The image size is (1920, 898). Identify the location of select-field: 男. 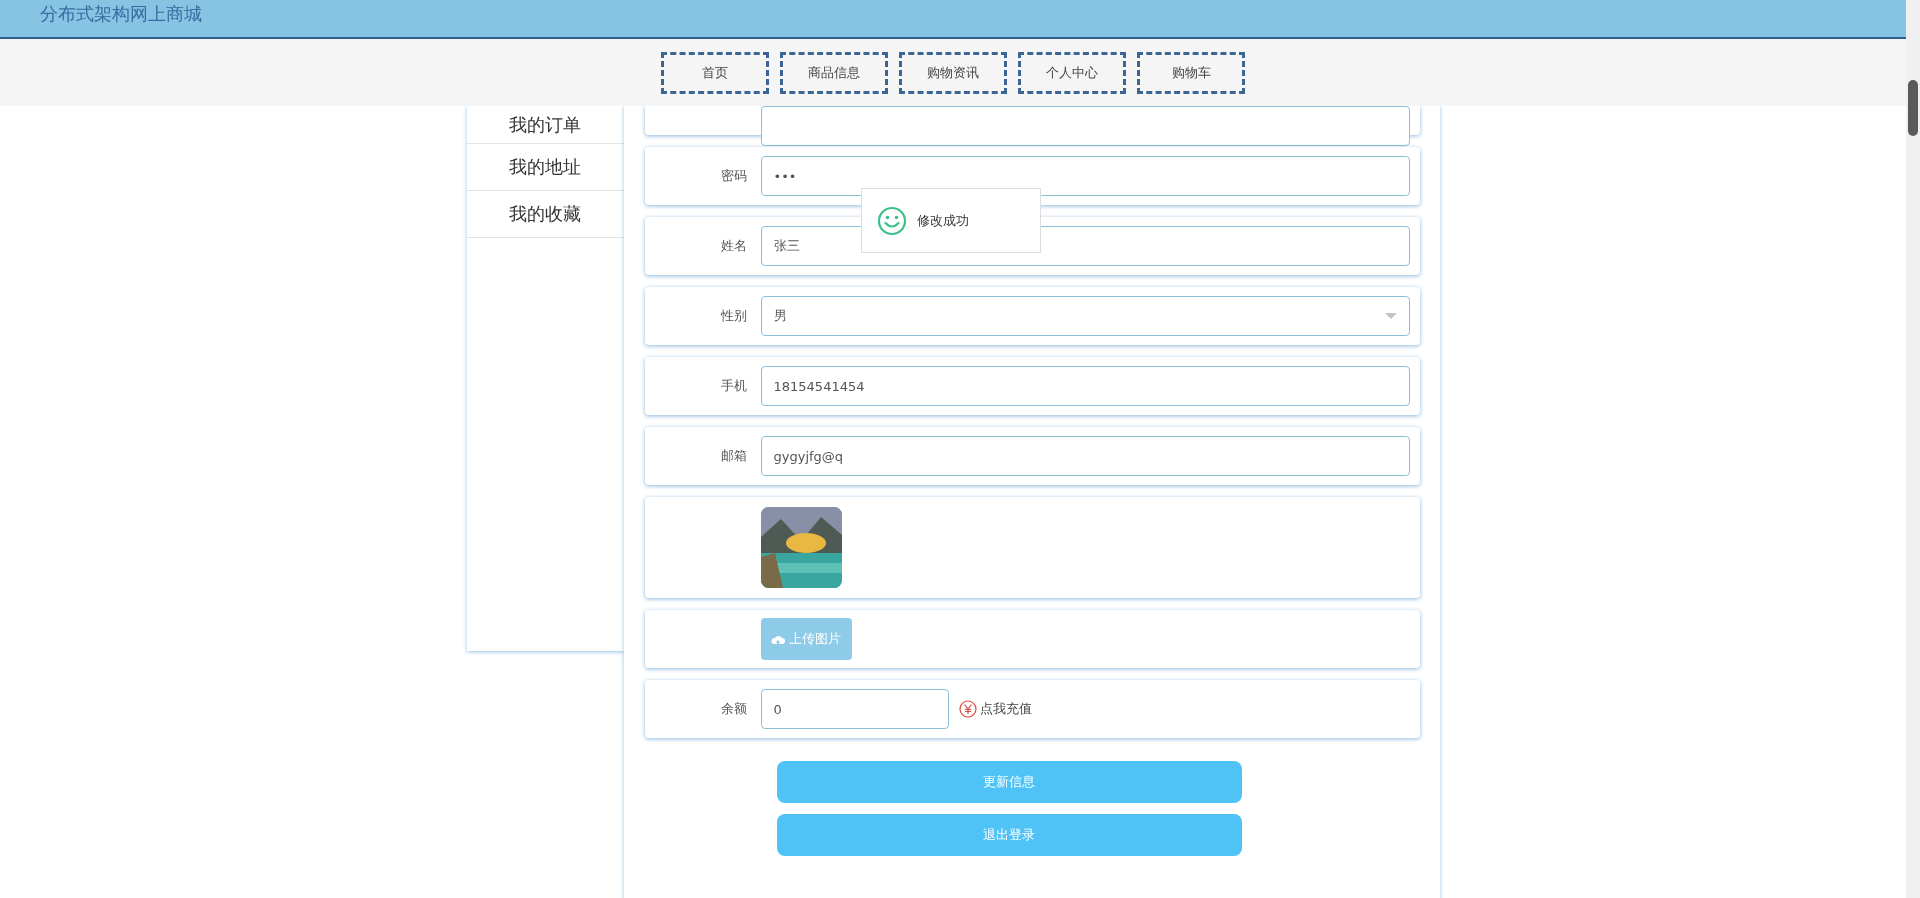
(1085, 316).